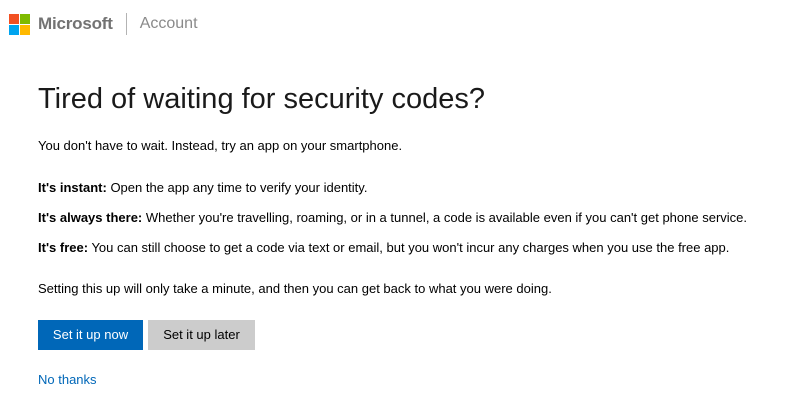 The height and width of the screenshot is (413, 800). What do you see at coordinates (90, 335) in the screenshot?
I see `set-it-up-now-button: Set it up now` at bounding box center [90, 335].